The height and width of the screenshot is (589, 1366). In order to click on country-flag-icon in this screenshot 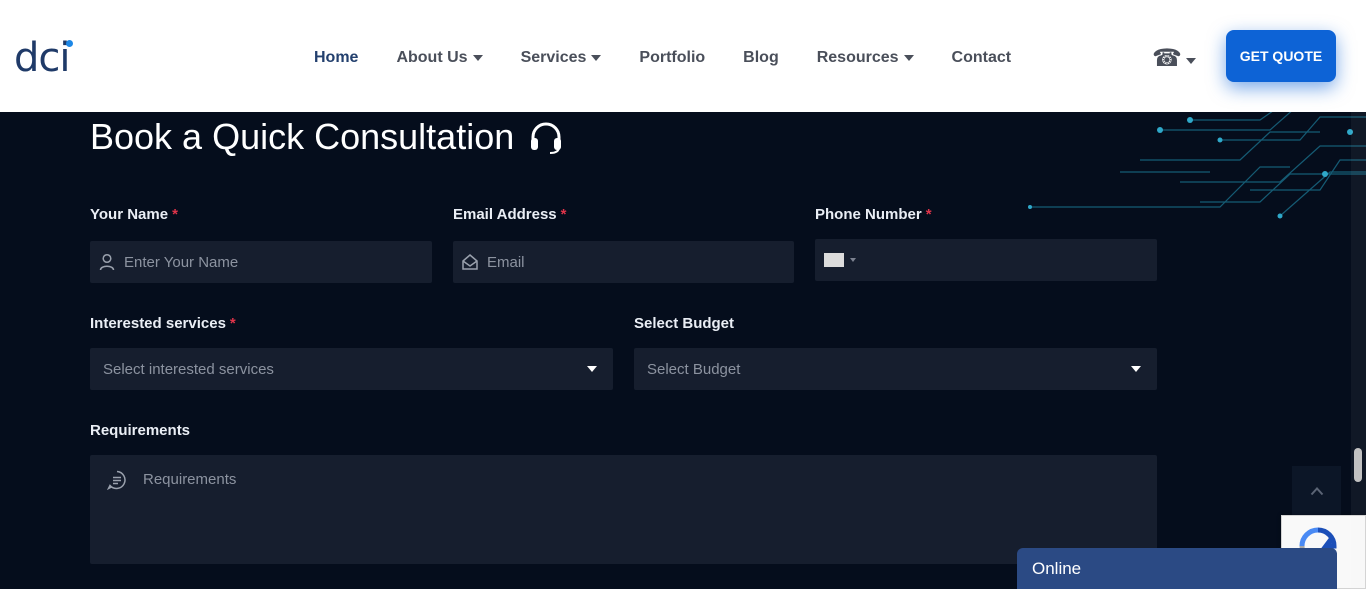, I will do `click(834, 260)`.